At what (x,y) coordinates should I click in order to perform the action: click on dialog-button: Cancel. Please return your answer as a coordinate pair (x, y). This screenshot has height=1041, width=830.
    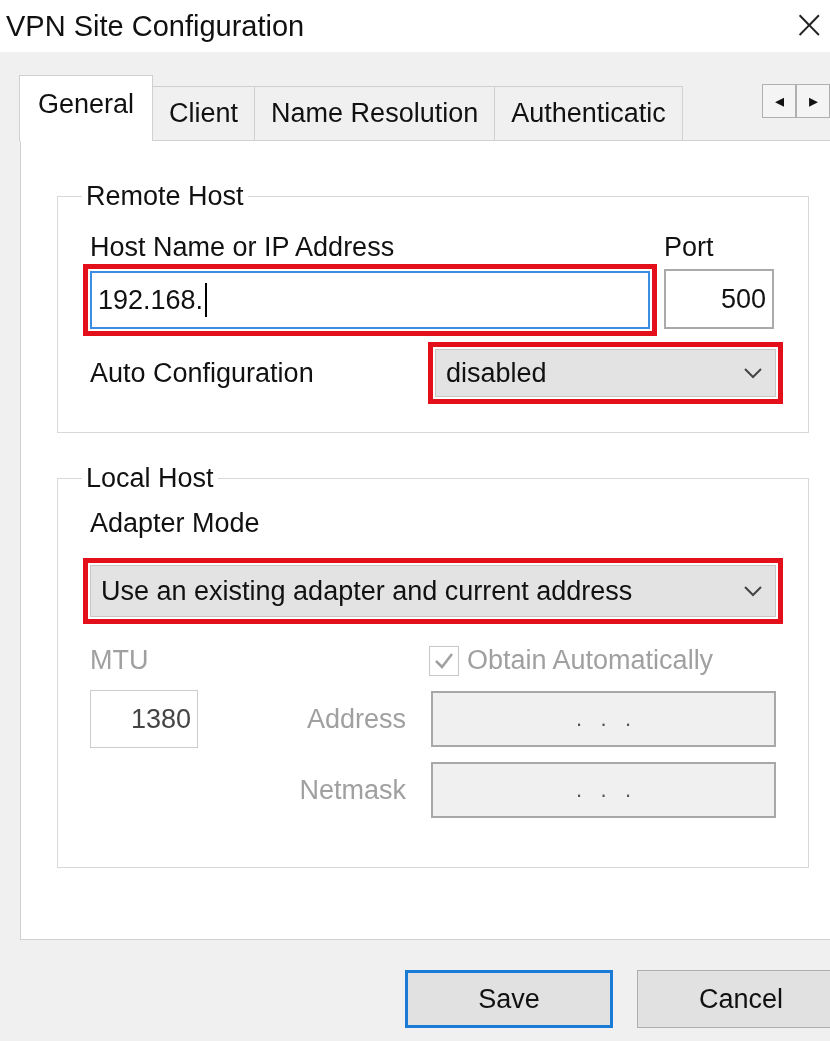
    Looking at the image, I should click on (733, 999).